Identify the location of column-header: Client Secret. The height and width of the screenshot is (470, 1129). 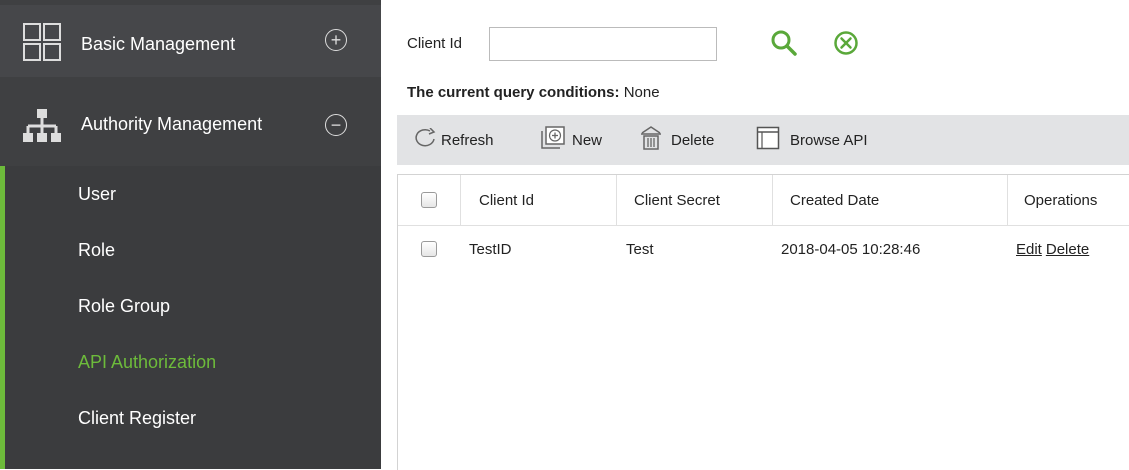
(695, 200).